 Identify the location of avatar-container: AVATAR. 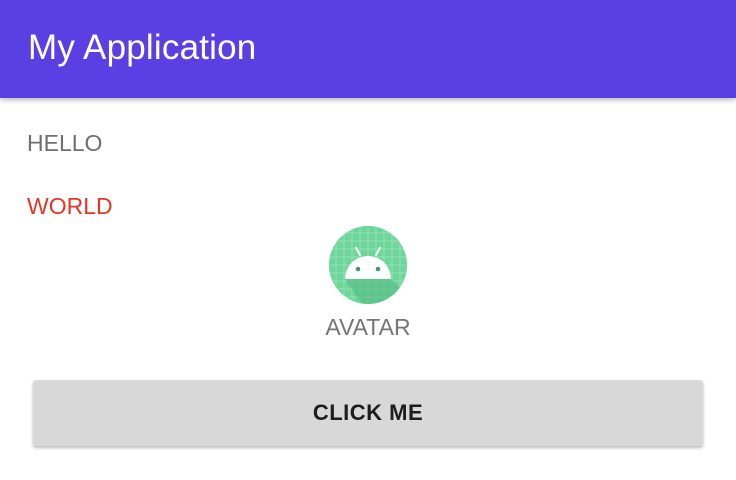
(368, 283).